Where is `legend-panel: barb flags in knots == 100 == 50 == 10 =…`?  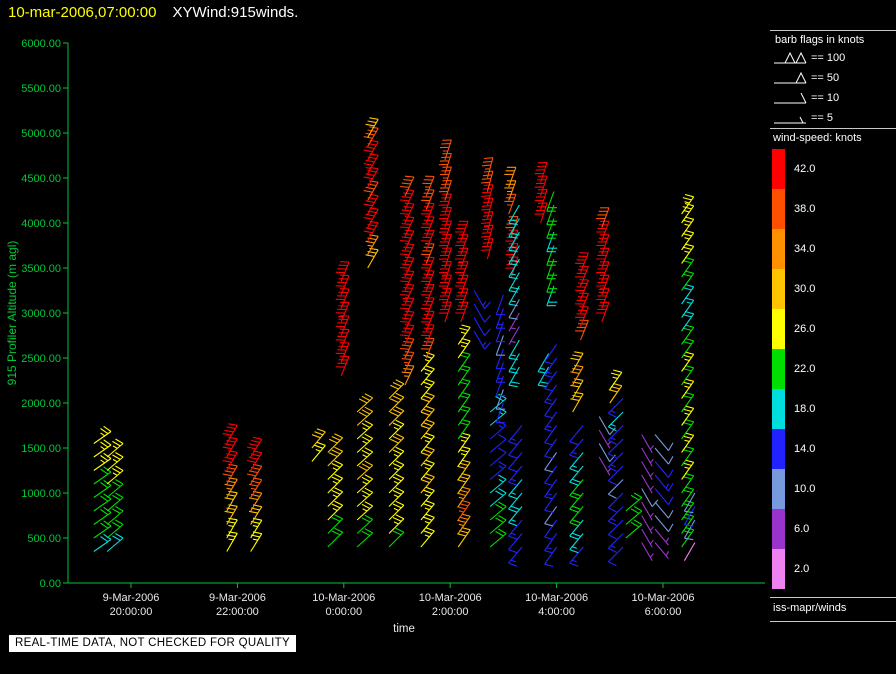
legend-panel: barb flags in knots == 100 == 50 == 10 =… is located at coordinates (833, 337).